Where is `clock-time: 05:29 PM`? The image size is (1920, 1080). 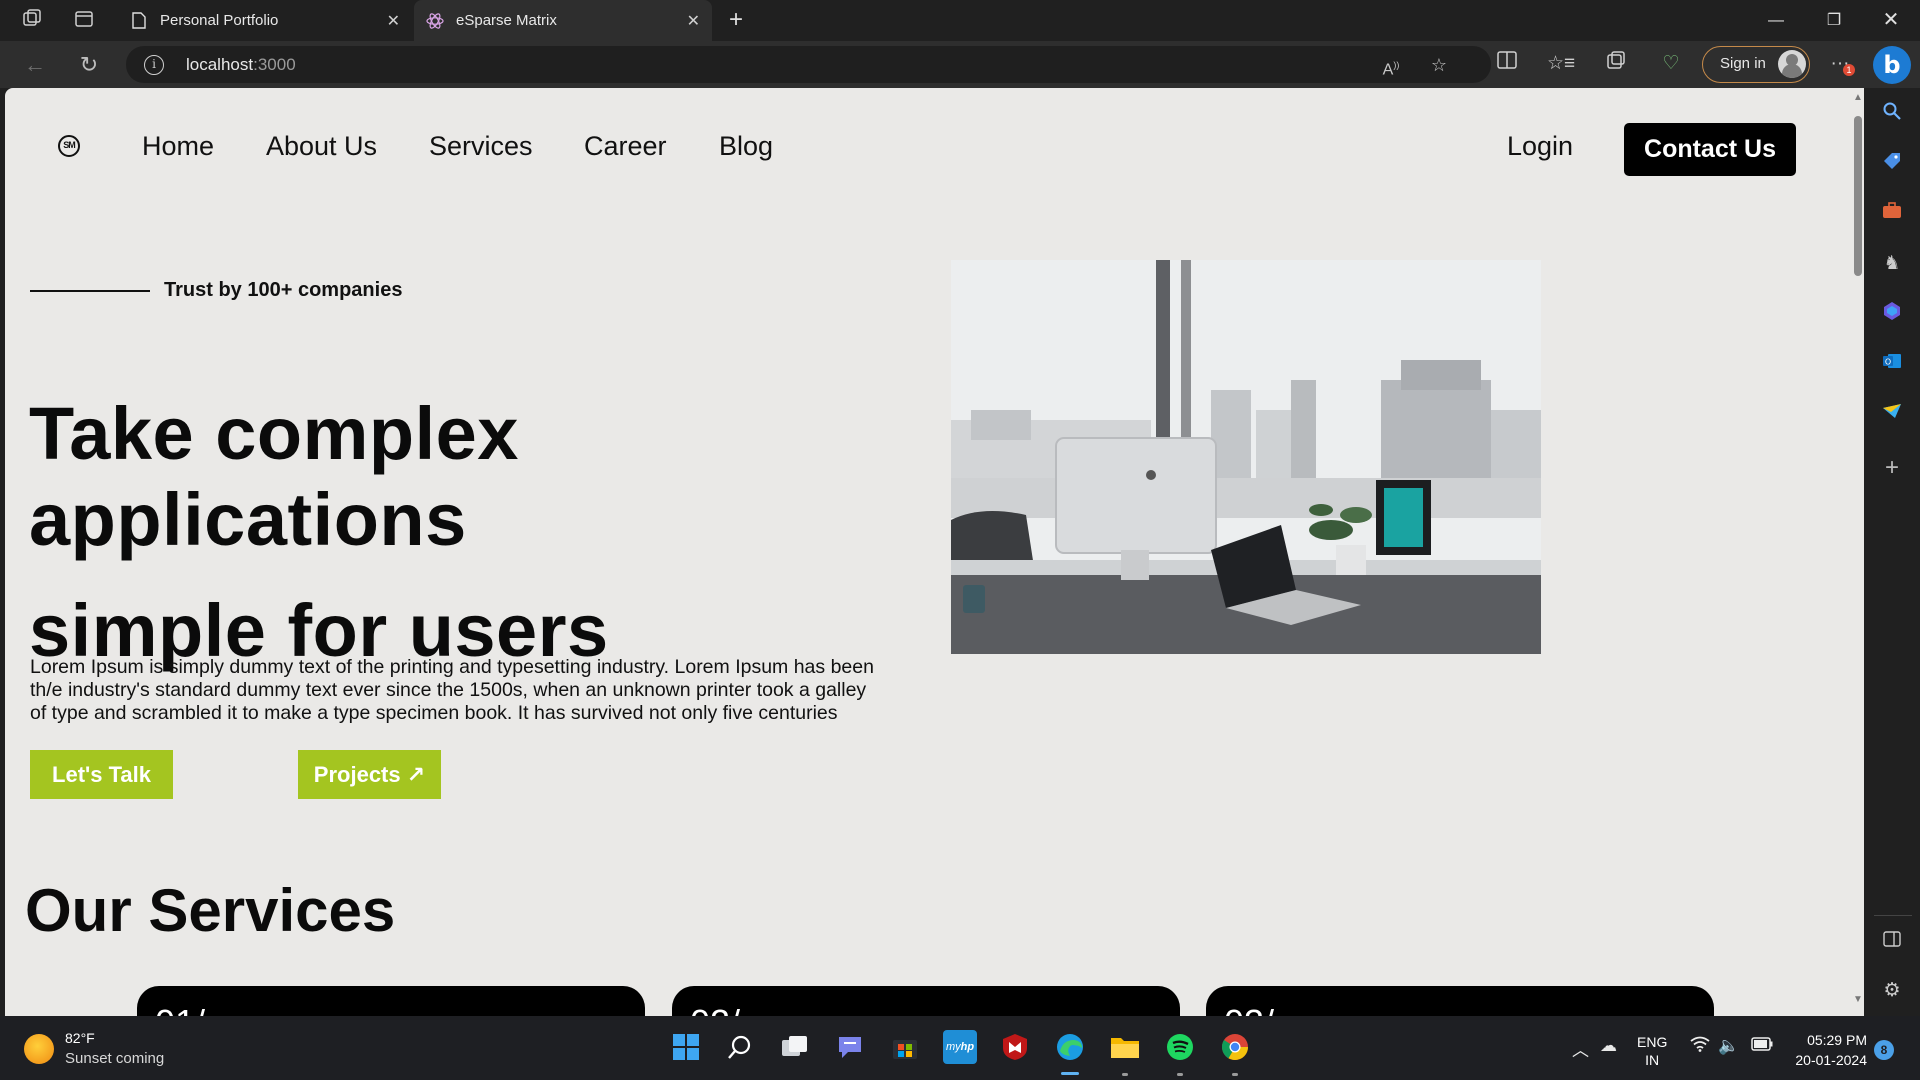
clock-time: 05:29 PM is located at coordinates (1837, 1040).